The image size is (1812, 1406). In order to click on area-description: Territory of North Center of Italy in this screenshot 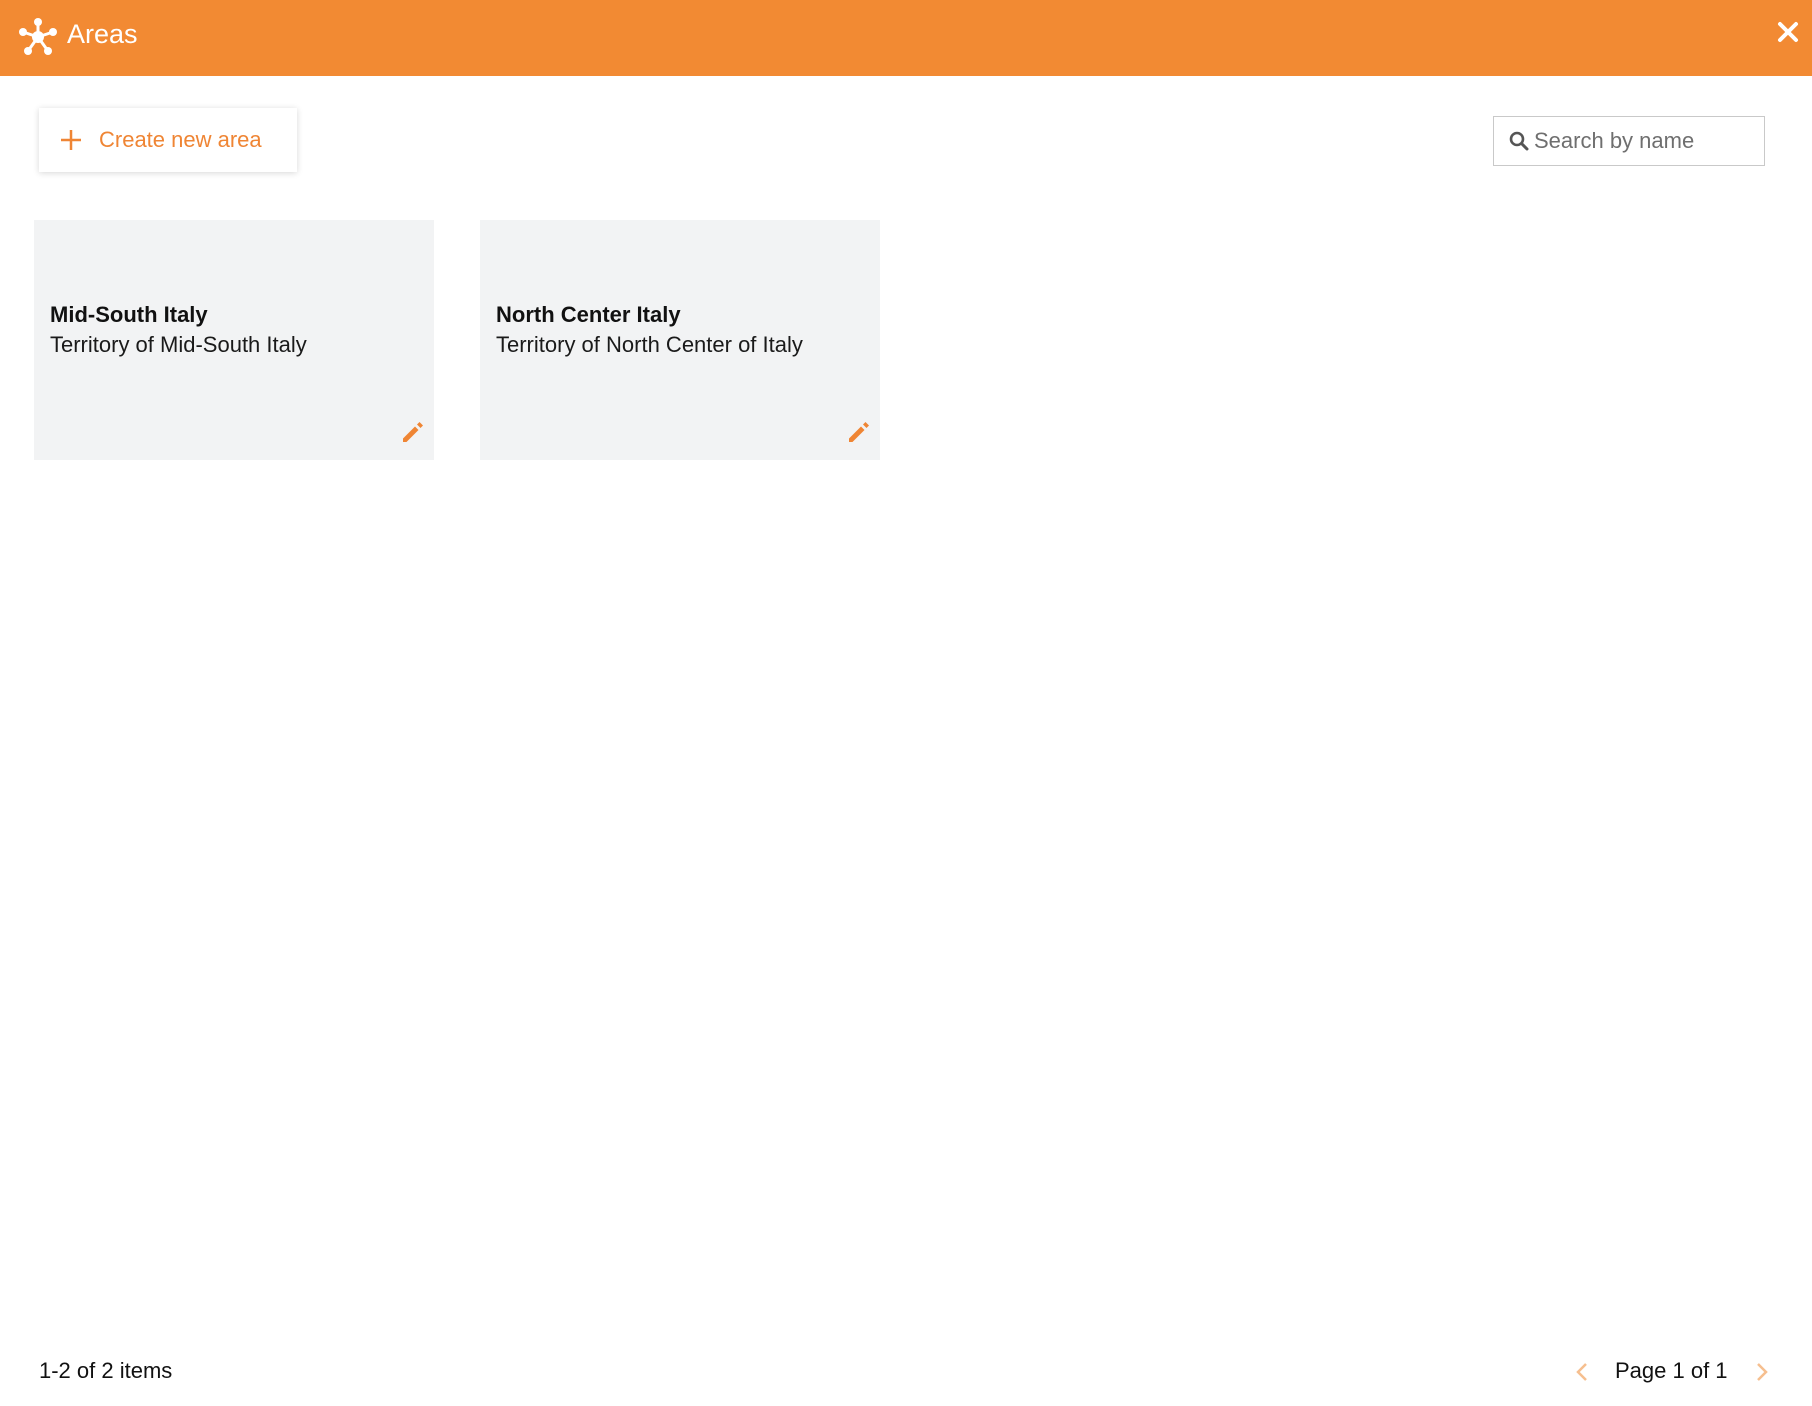, I will do `click(649, 344)`.